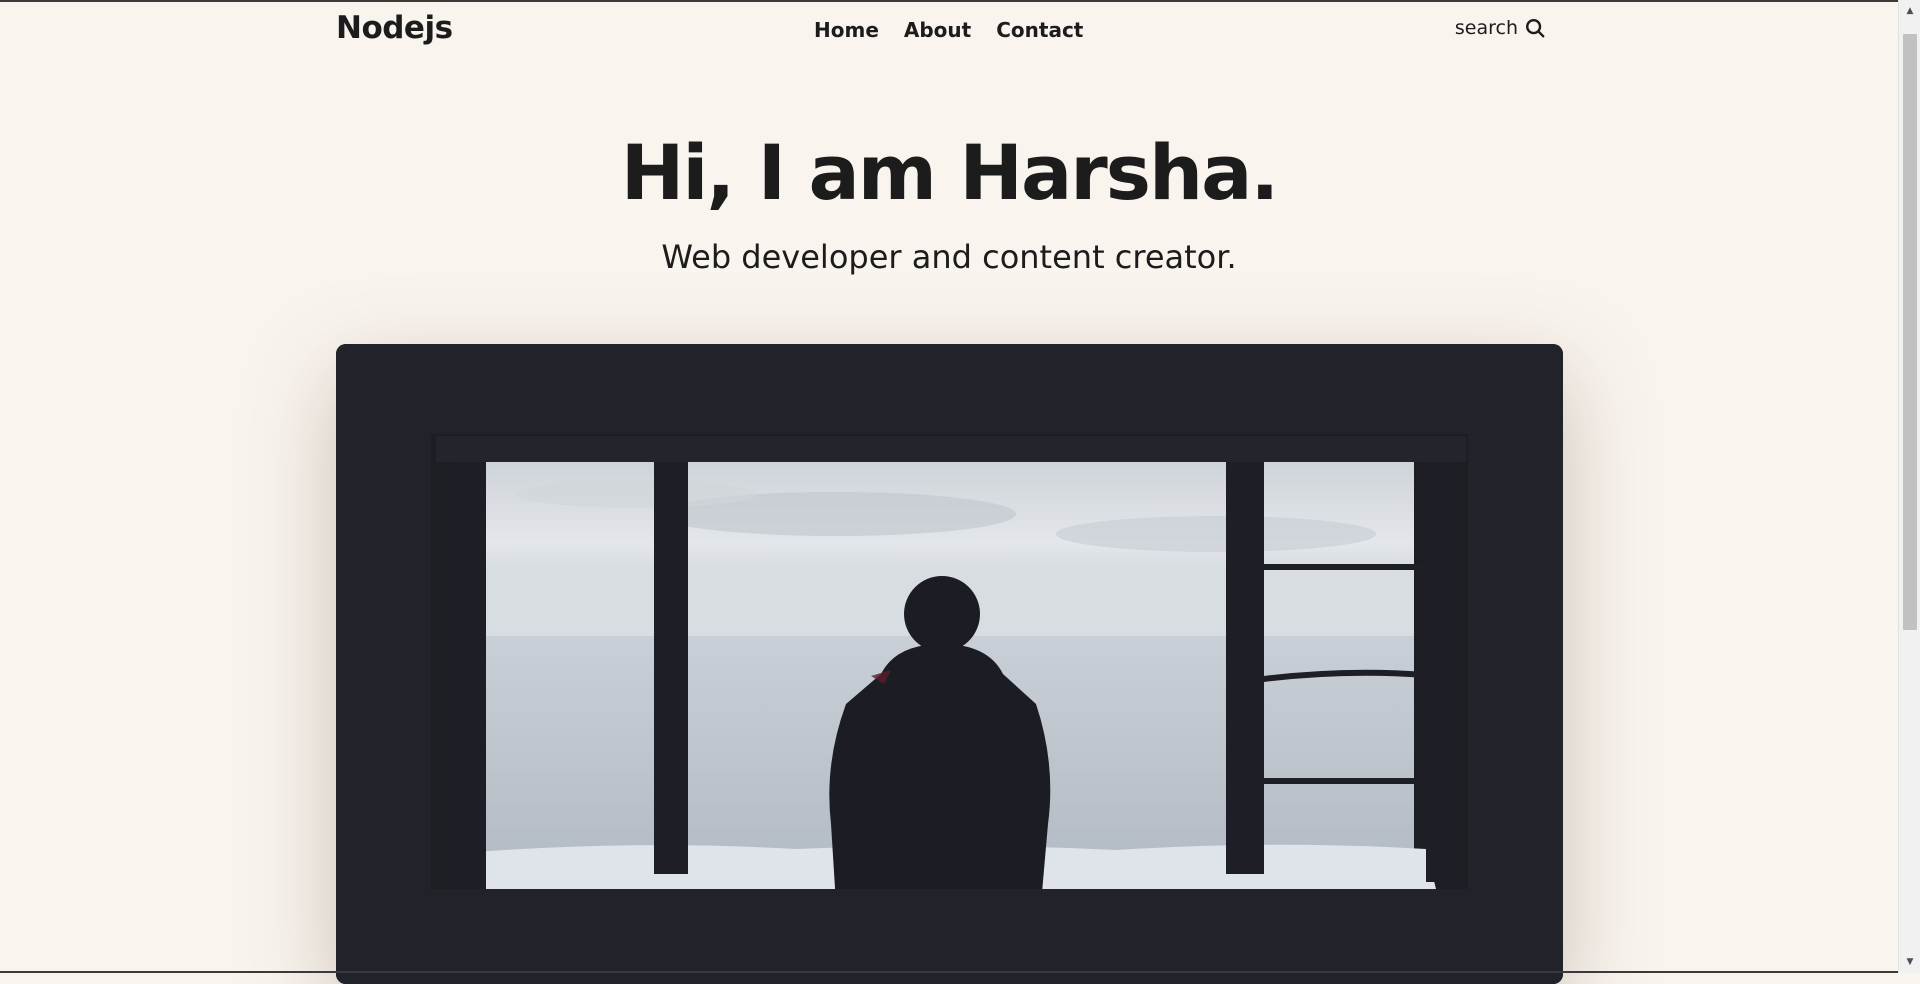 The image size is (1920, 984). What do you see at coordinates (1909, 962) in the screenshot?
I see `chevron-down-icon: ▼` at bounding box center [1909, 962].